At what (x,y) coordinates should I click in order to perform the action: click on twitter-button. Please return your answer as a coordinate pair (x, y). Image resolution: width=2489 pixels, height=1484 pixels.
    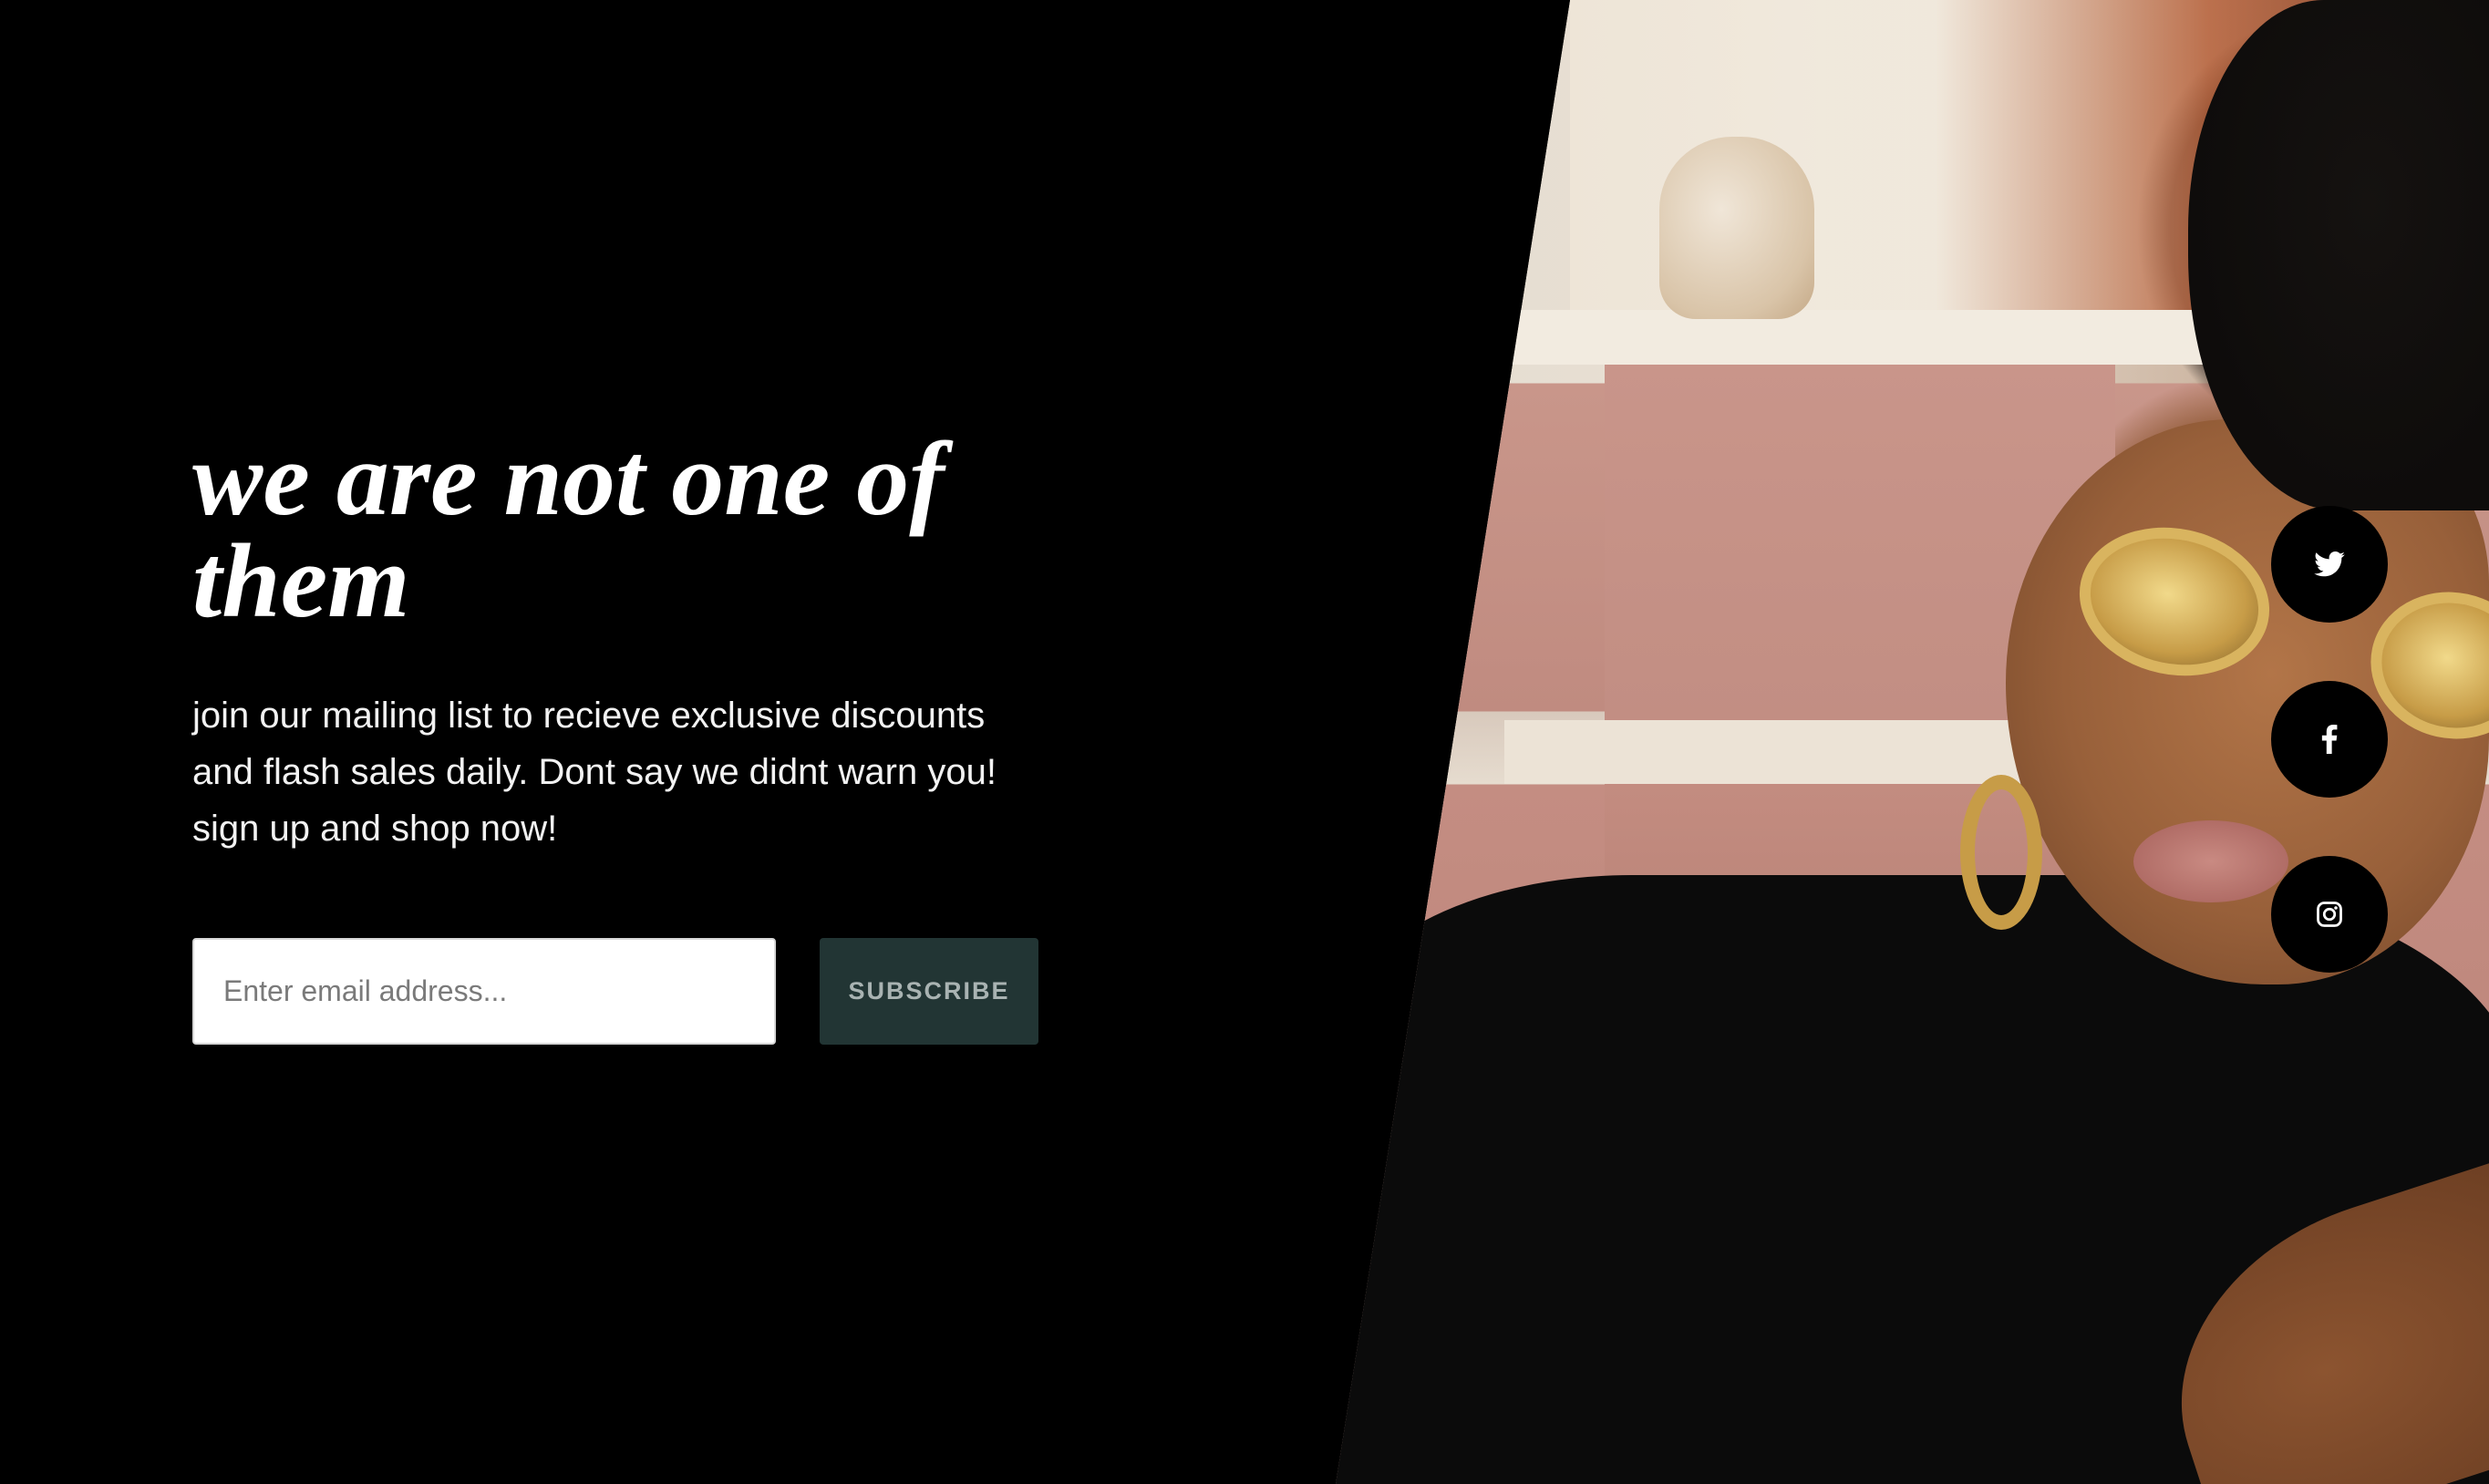
    Looking at the image, I should click on (2329, 564).